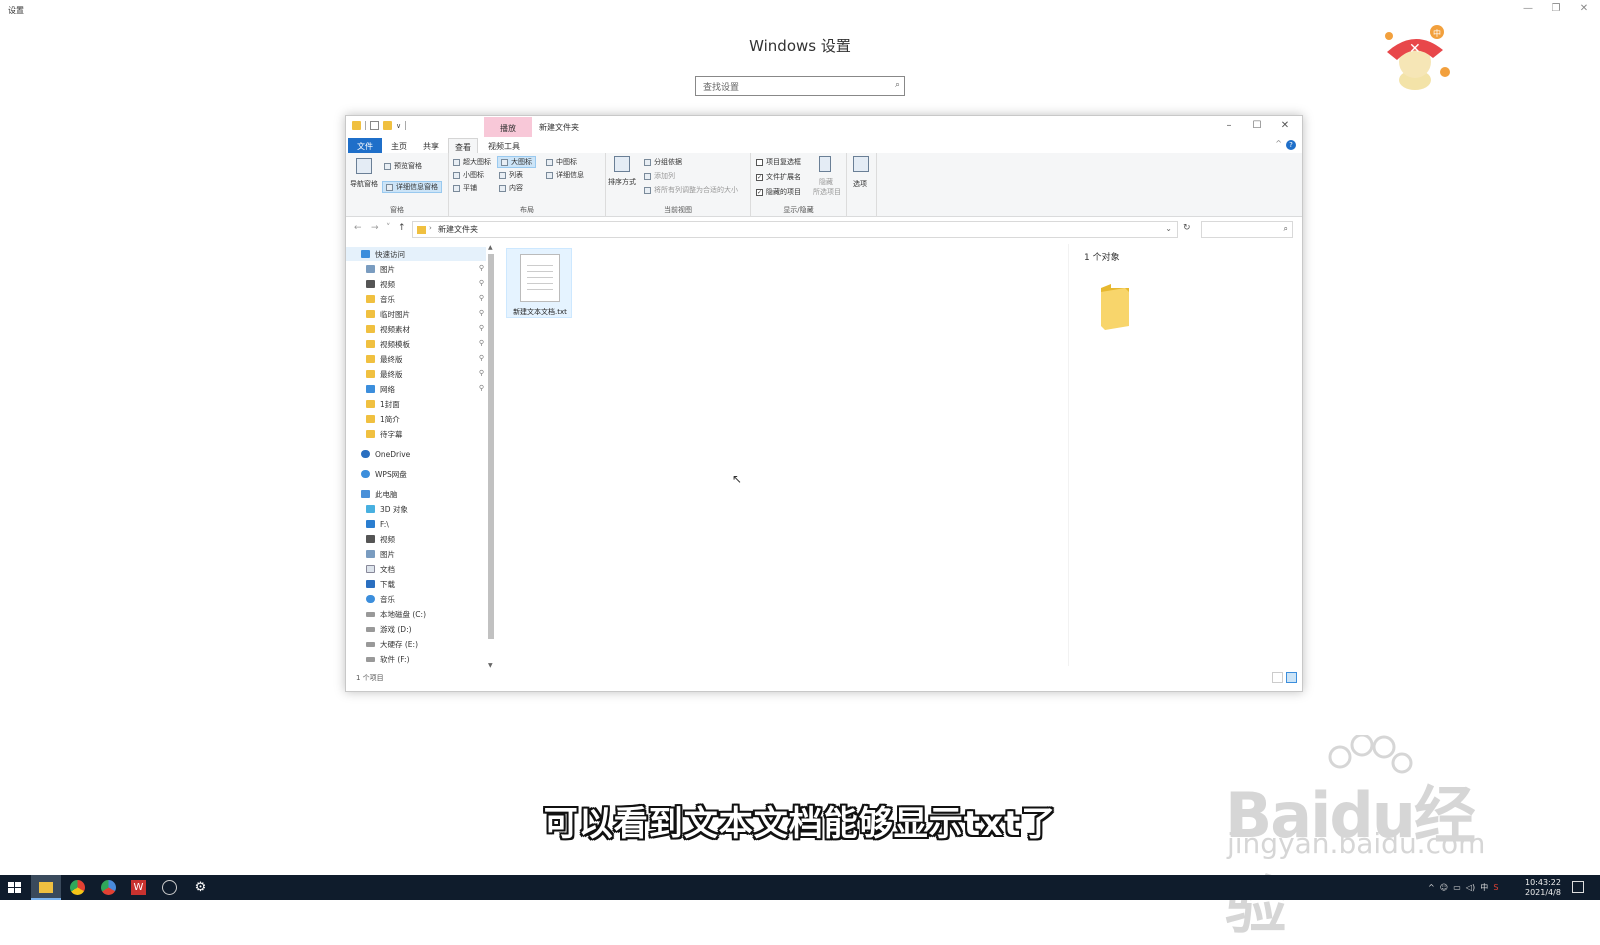 The height and width of the screenshot is (945, 1600). What do you see at coordinates (1431, 887) in the screenshot?
I see `show-hidden-icons-icon: ^` at bounding box center [1431, 887].